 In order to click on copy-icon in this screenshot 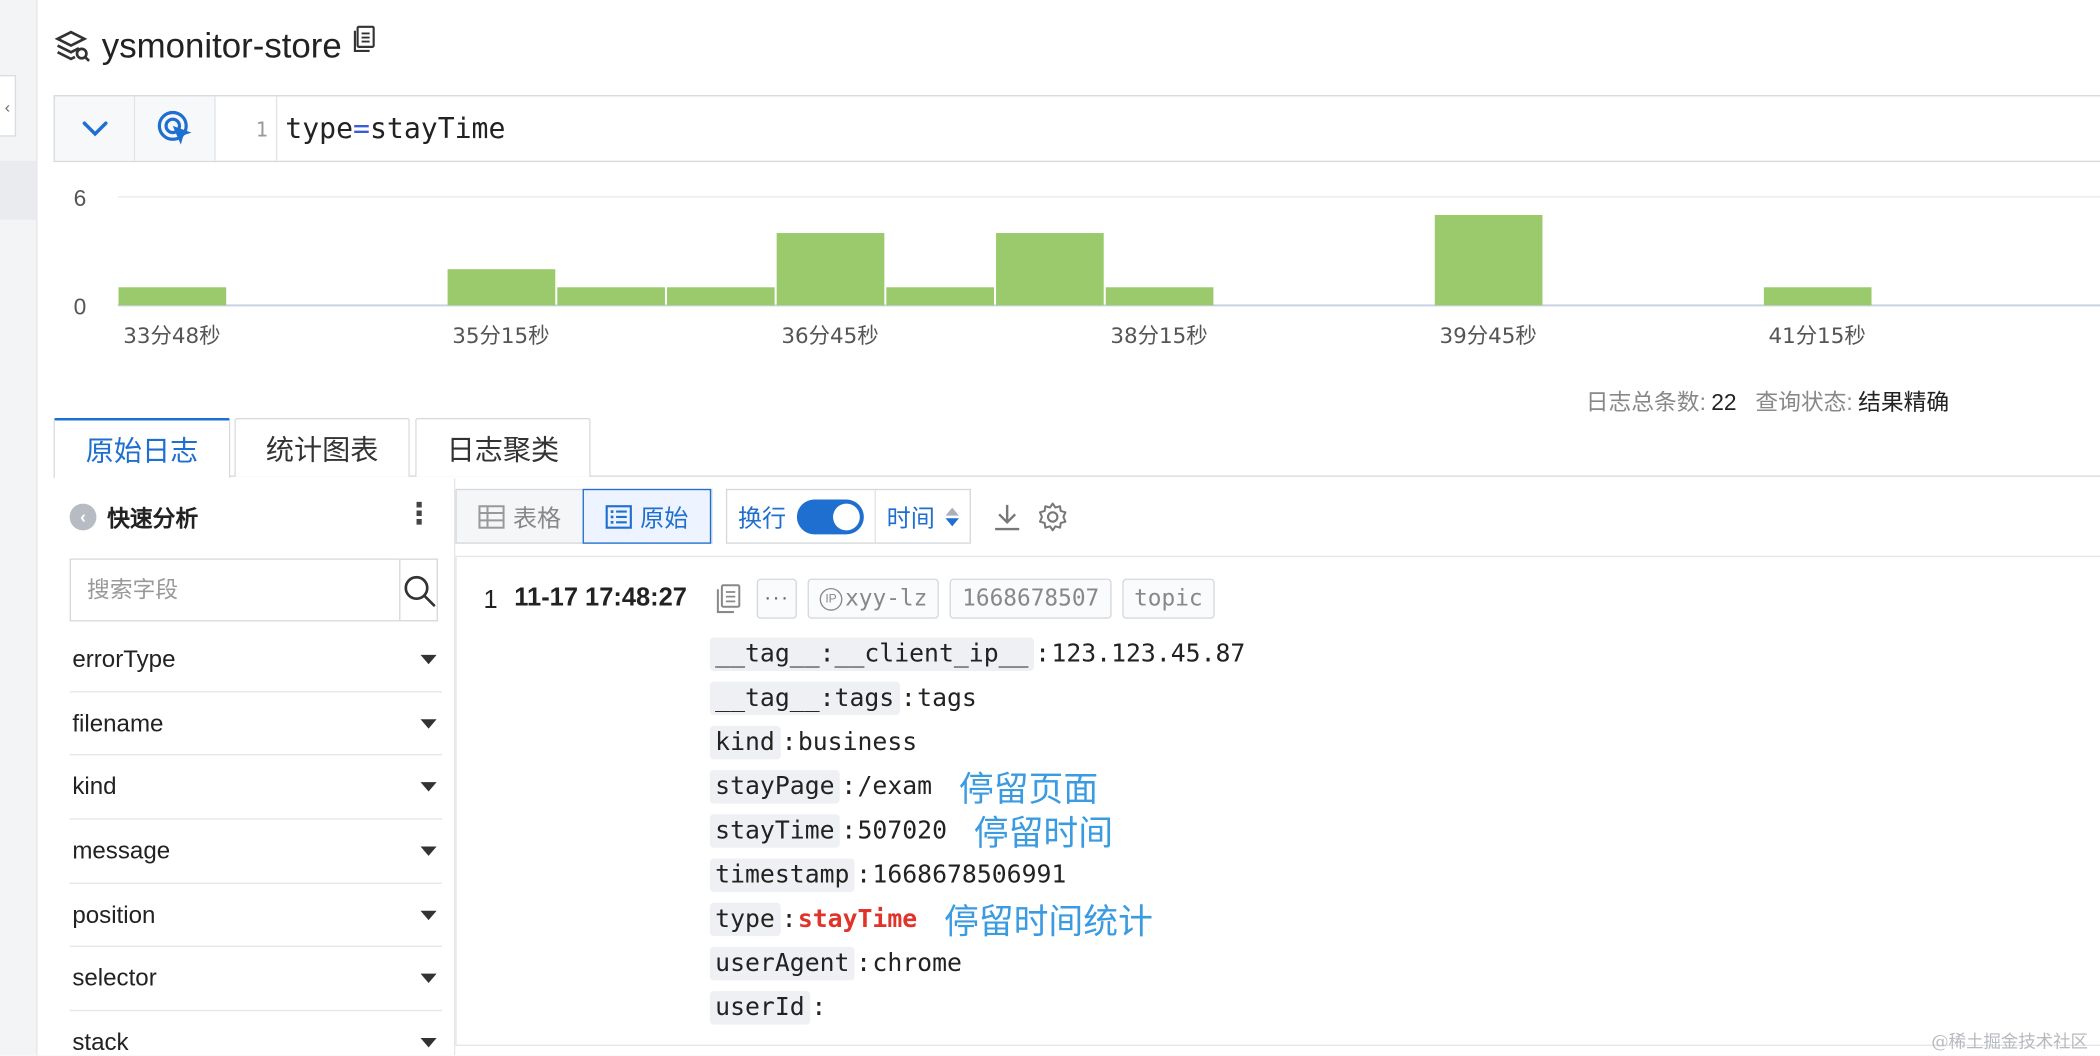, I will do `click(364, 38)`.